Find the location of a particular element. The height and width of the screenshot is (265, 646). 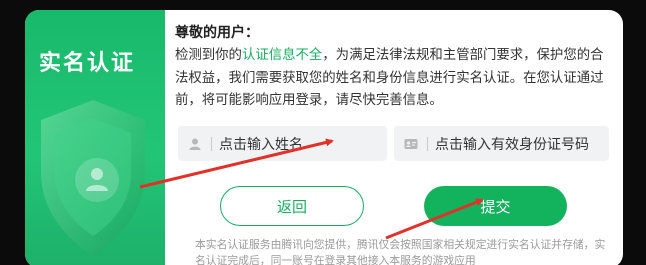

notice-text-before: 检测到你的 is located at coordinates (208, 55).